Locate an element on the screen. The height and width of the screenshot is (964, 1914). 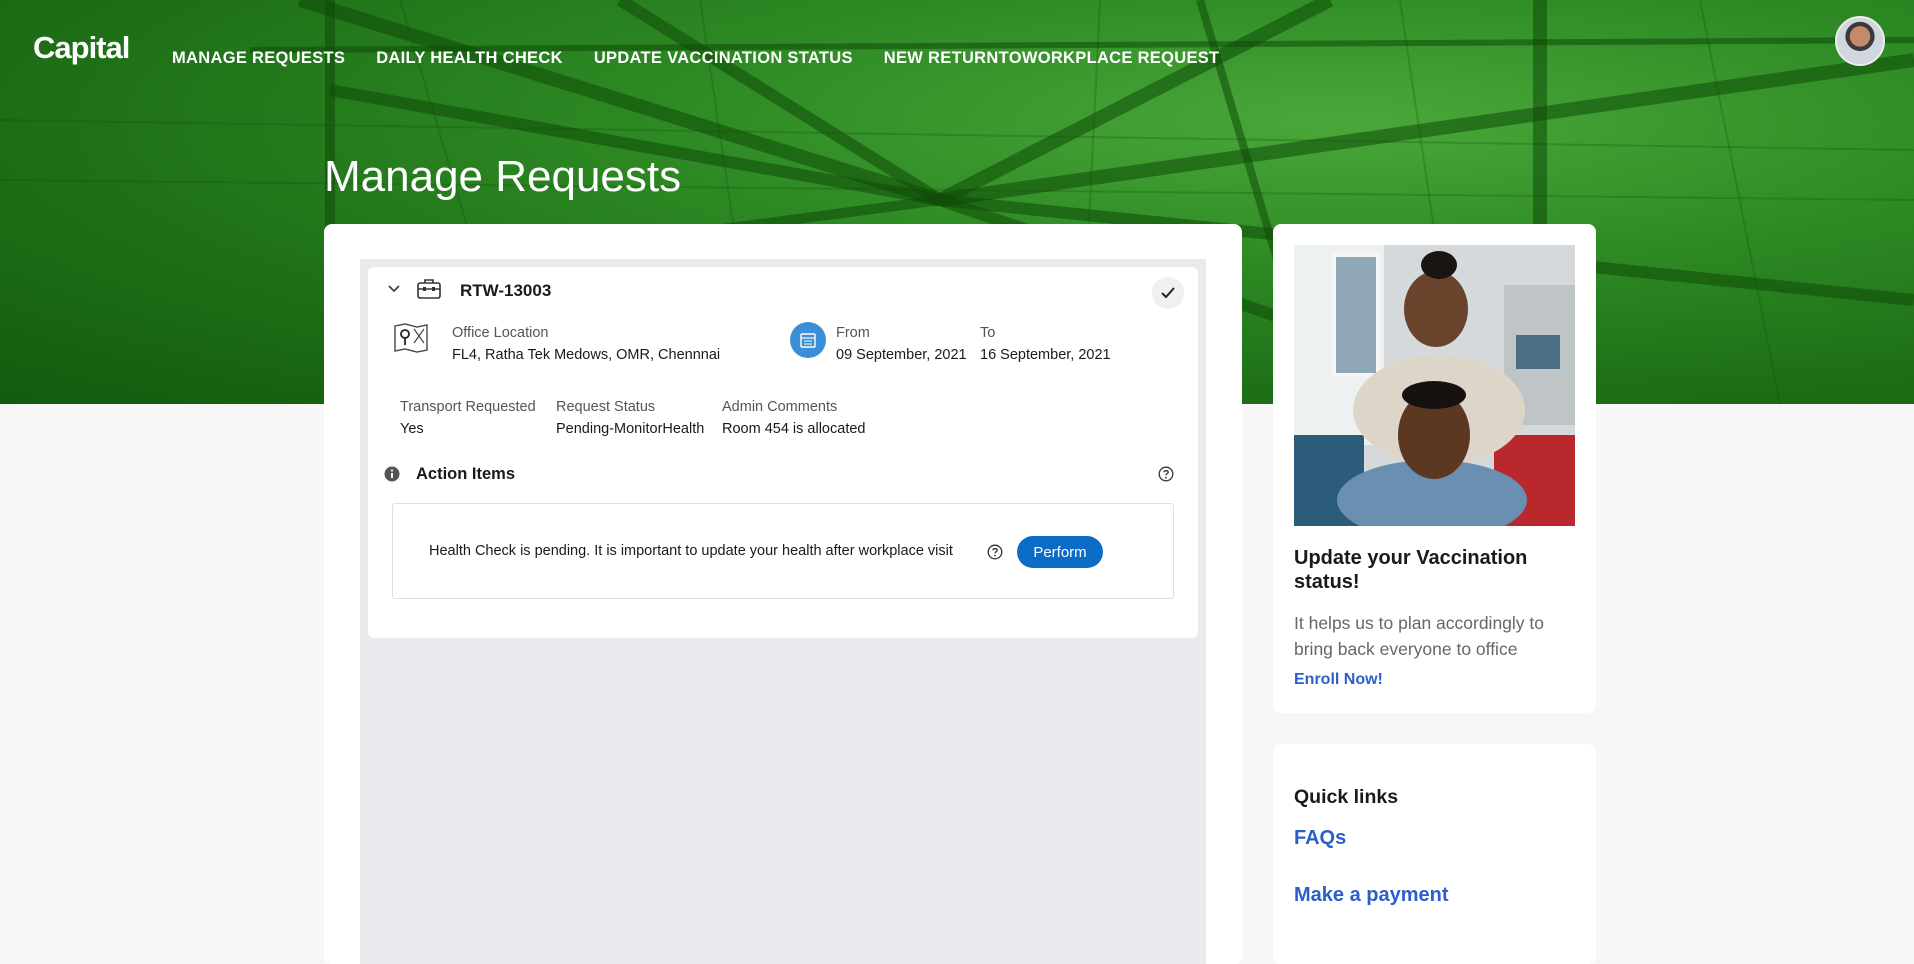
help-icon is located at coordinates (1166, 476).